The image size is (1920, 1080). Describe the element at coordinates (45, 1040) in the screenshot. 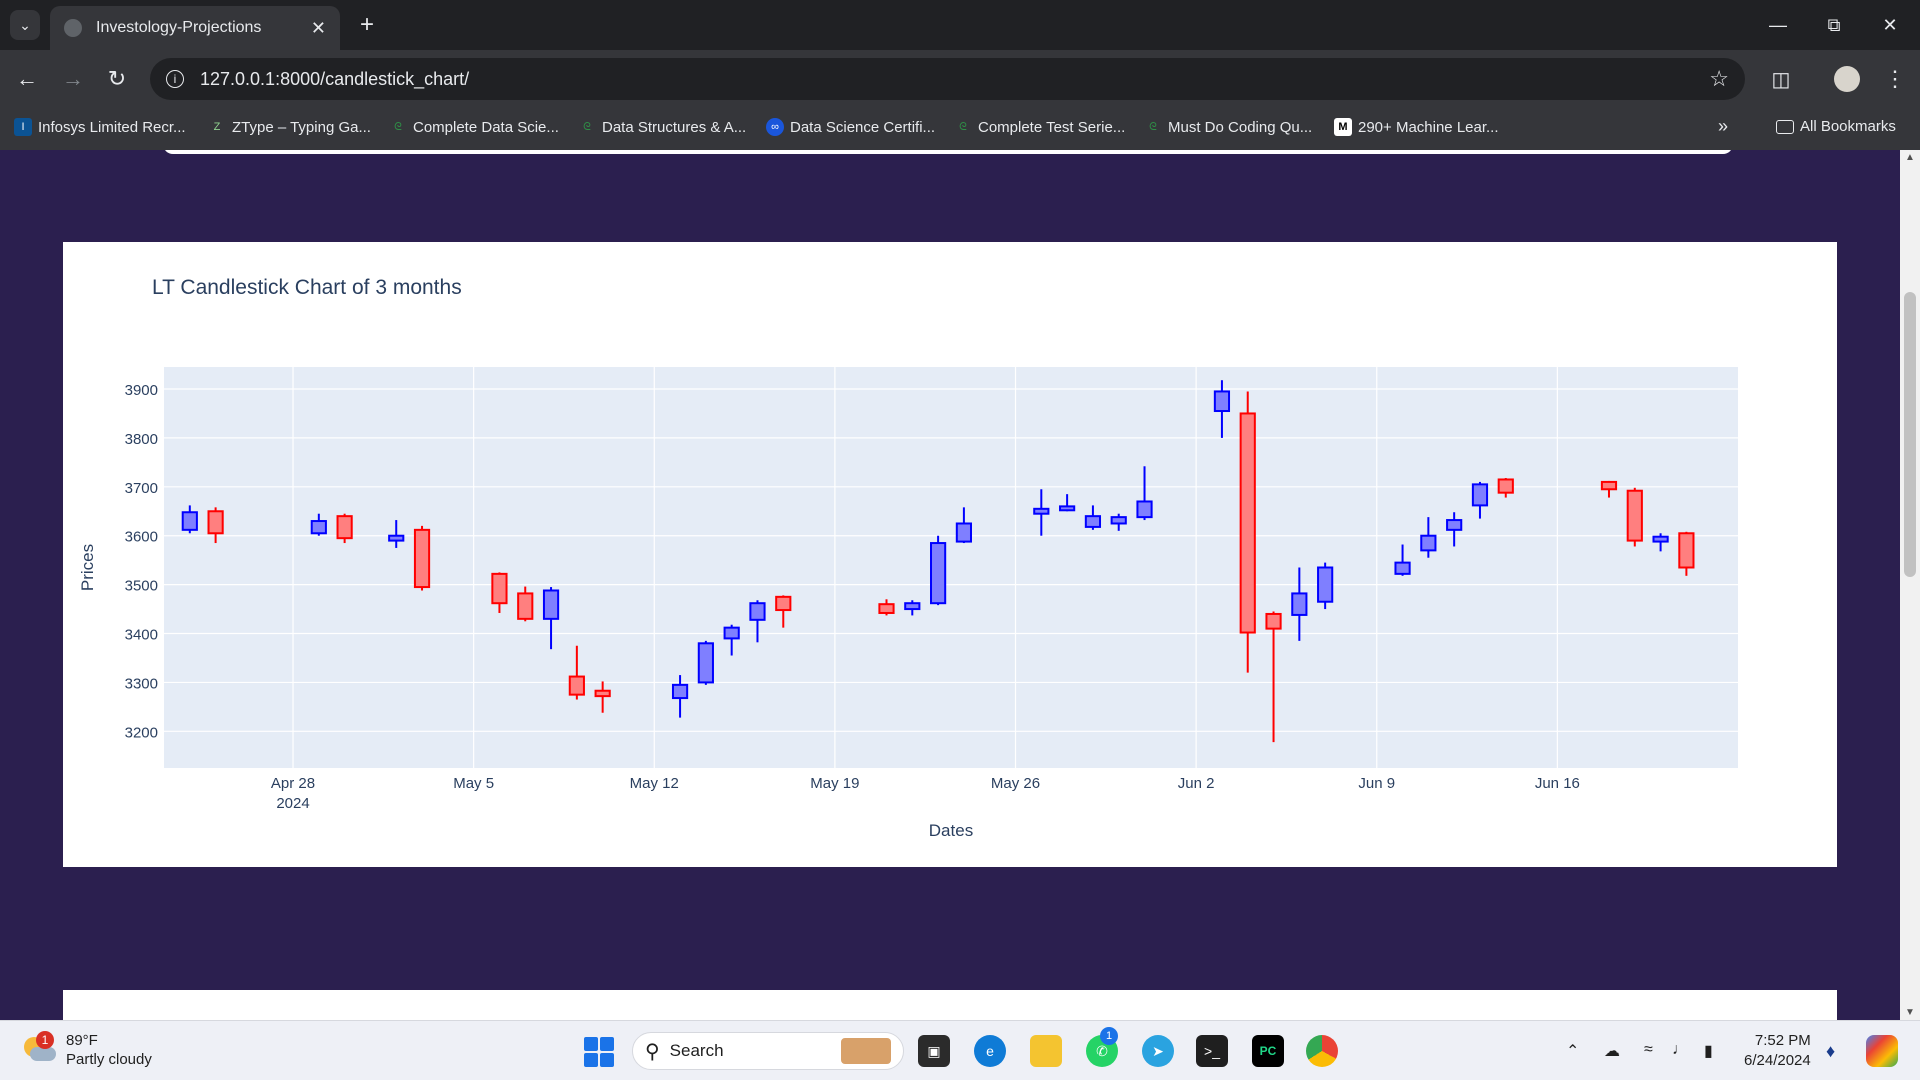

I see `weather-badge: 1` at that location.